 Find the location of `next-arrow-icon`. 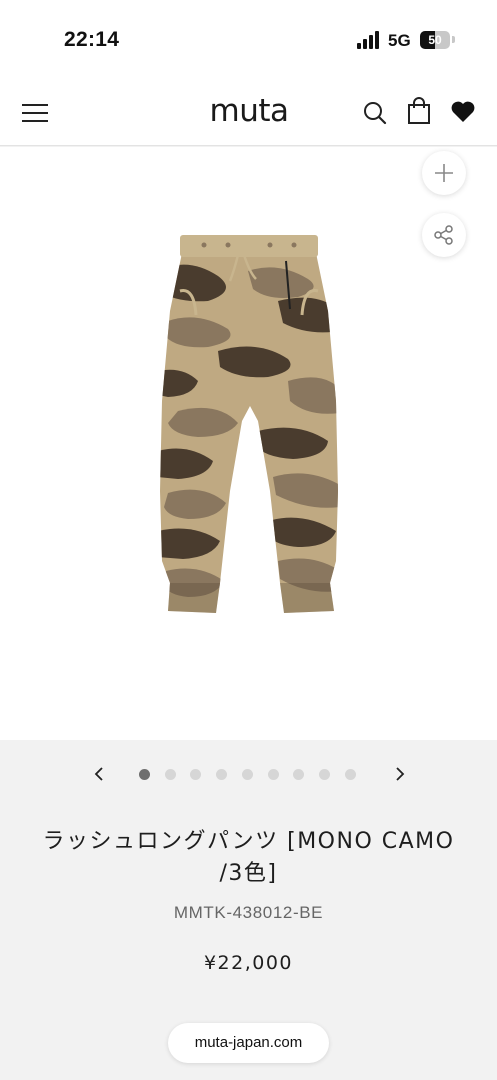

next-arrow-icon is located at coordinates (400, 774).